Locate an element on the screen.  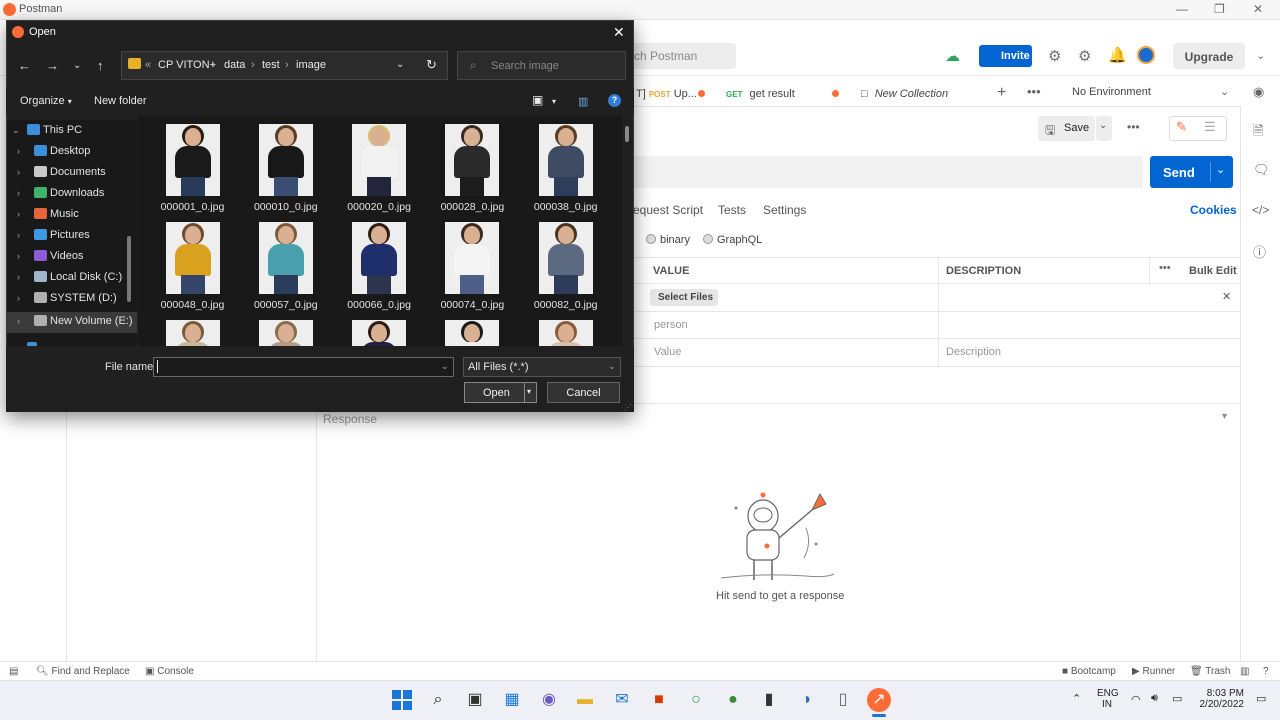
mail-icon: ✉ is located at coordinates (622, 700).